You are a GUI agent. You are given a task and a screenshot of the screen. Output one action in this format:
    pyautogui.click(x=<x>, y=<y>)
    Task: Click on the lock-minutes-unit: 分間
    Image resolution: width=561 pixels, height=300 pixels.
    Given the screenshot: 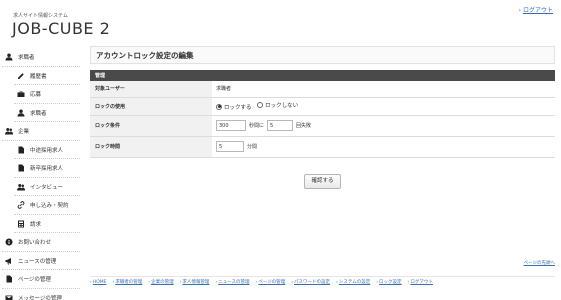 What is the action you would take?
    pyautogui.click(x=252, y=147)
    